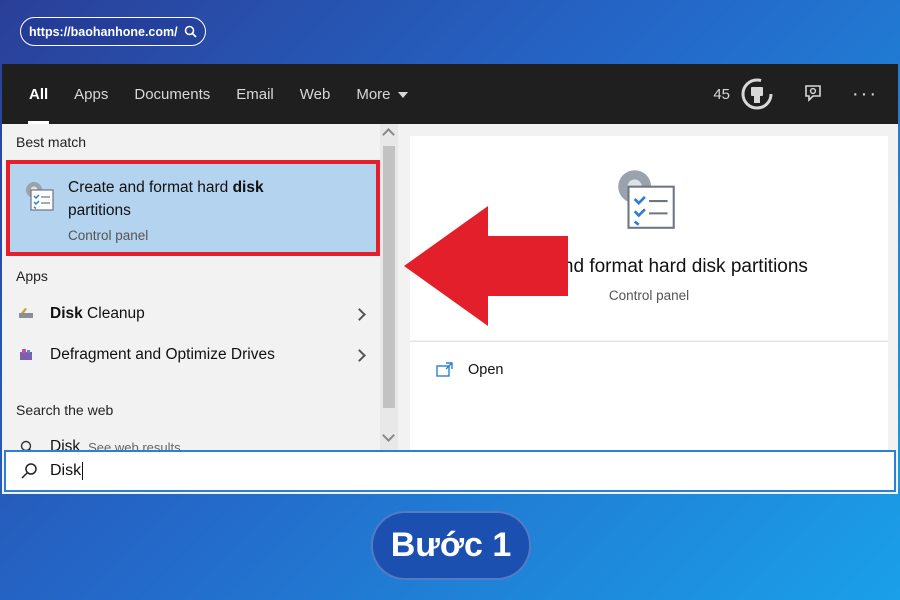 The height and width of the screenshot is (600, 900). I want to click on app-item-disk-cleanup: Disk Cleanup, so click(191, 314).